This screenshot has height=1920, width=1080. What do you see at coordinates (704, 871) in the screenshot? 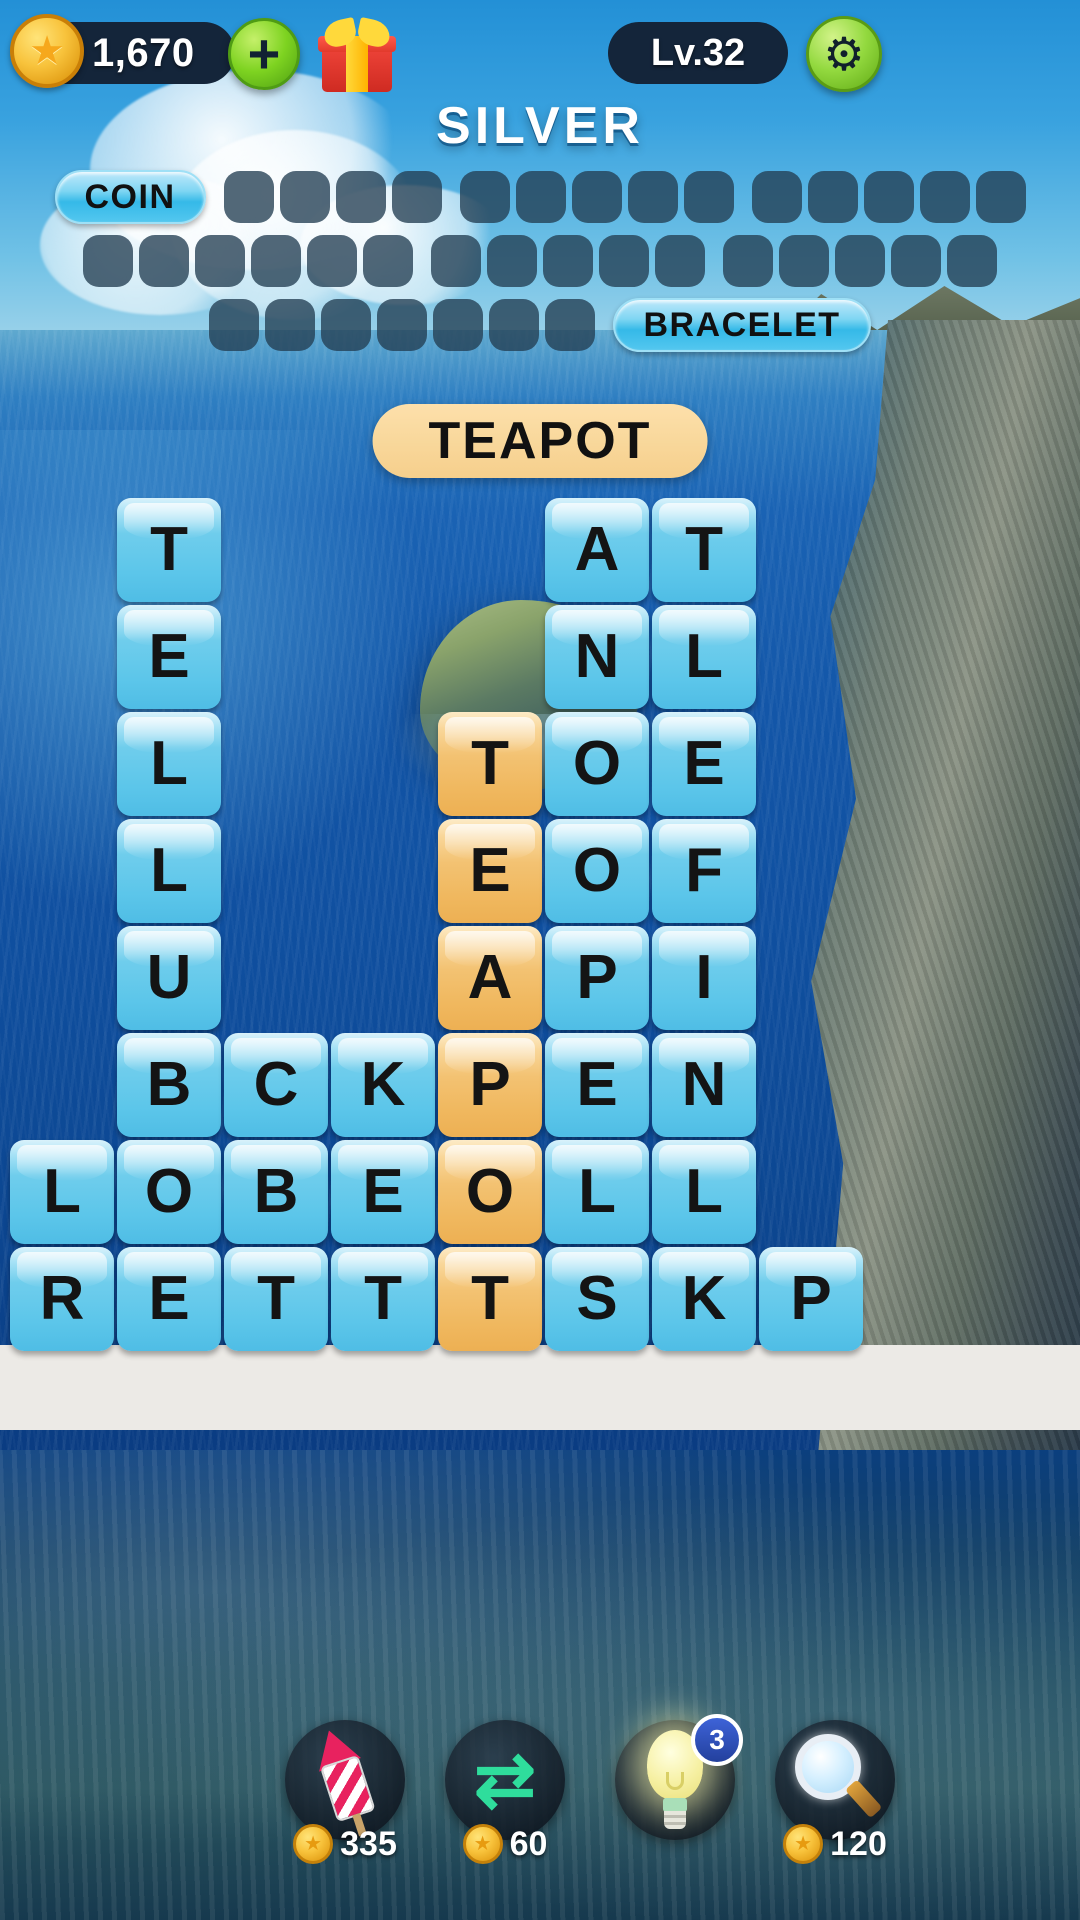
I see `letter-tile: F` at bounding box center [704, 871].